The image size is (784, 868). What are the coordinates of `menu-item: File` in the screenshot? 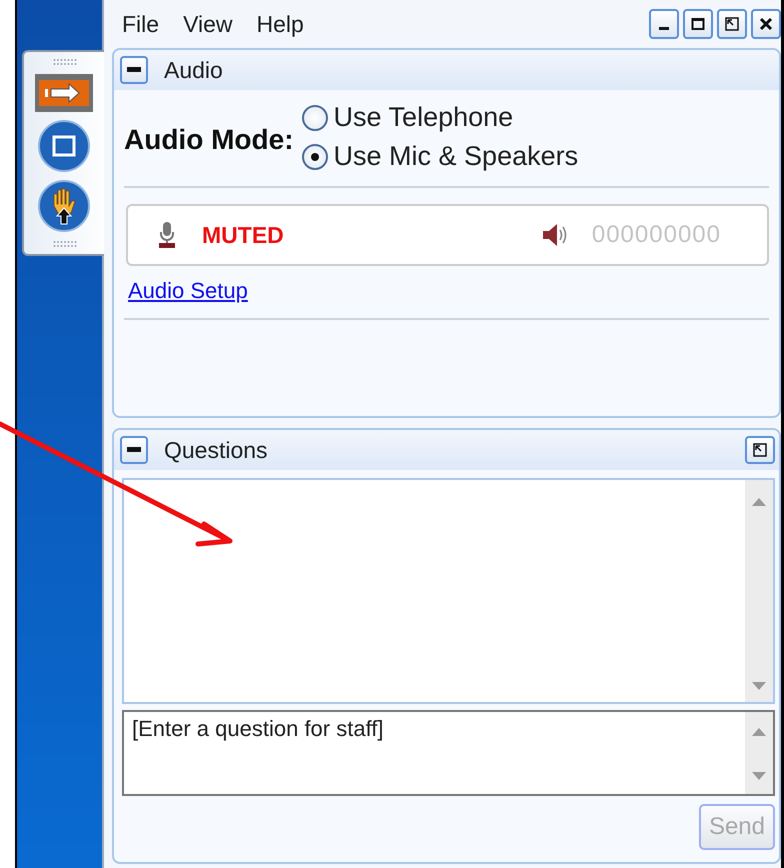 It's located at (141, 24).